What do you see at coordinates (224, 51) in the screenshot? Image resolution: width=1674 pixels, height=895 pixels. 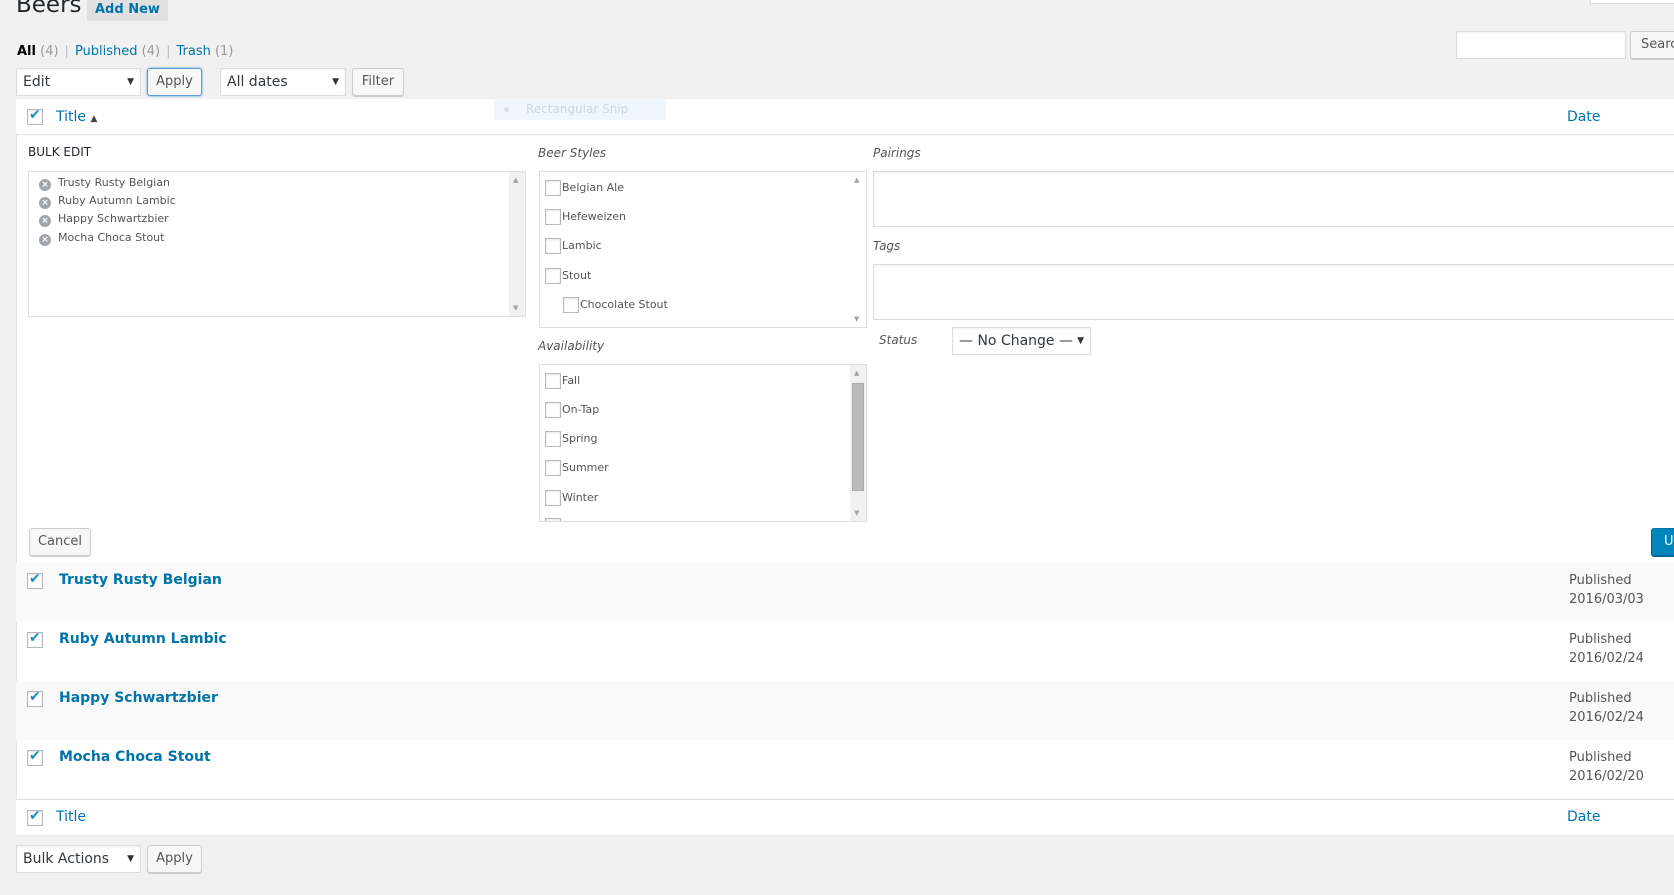 I see `view-trash-count: (1)` at bounding box center [224, 51].